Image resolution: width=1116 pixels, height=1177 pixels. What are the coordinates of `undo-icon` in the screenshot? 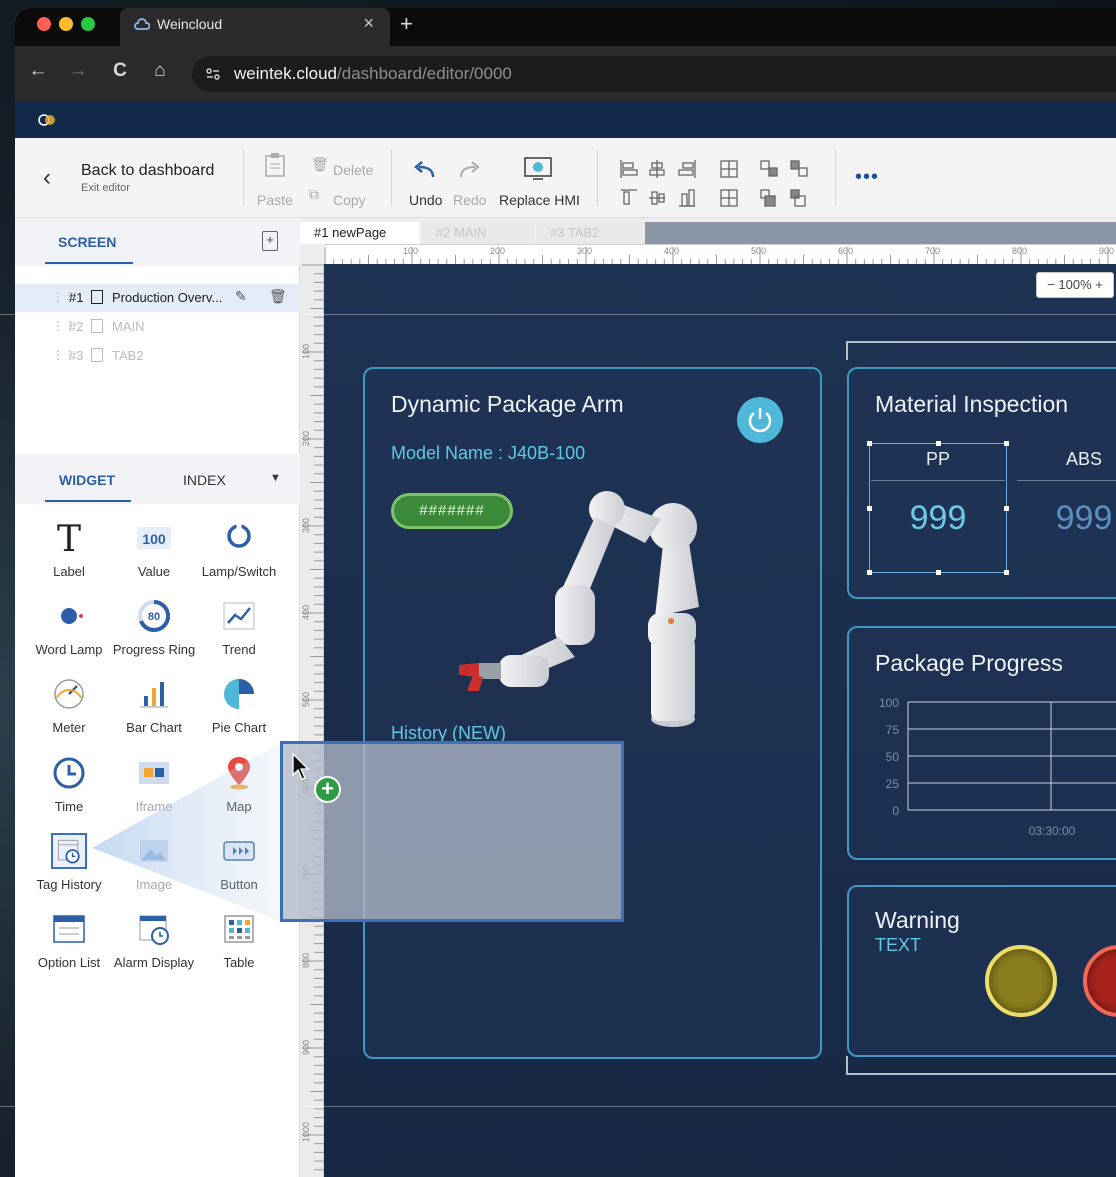 It's located at (425, 170).